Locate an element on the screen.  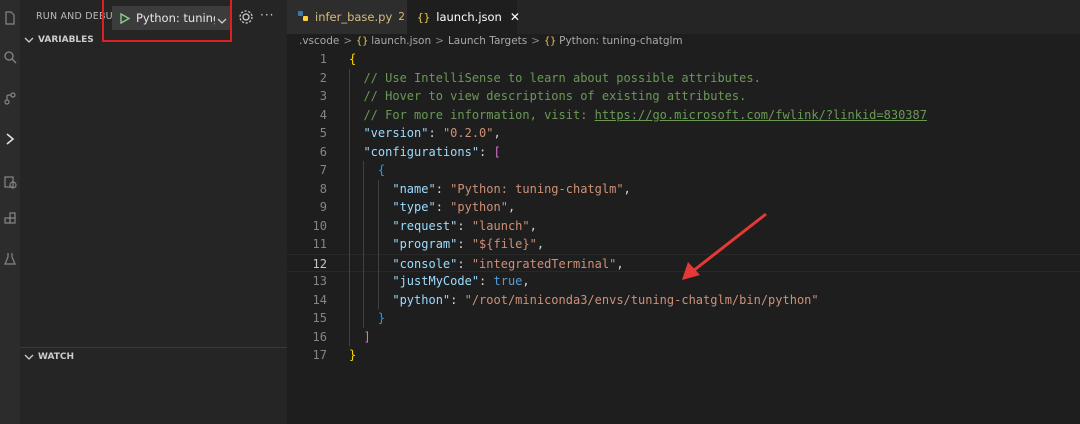
variables-section-header: VARIABLES is located at coordinates (153, 40).